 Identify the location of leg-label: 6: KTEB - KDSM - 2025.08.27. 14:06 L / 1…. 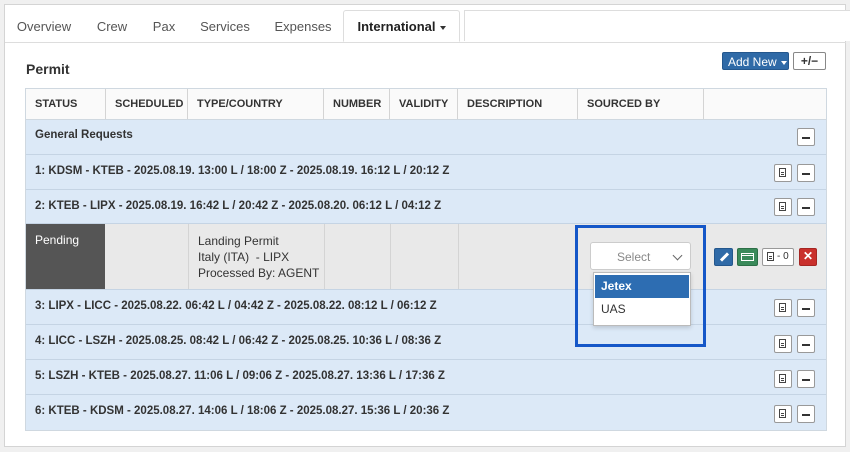
(242, 411).